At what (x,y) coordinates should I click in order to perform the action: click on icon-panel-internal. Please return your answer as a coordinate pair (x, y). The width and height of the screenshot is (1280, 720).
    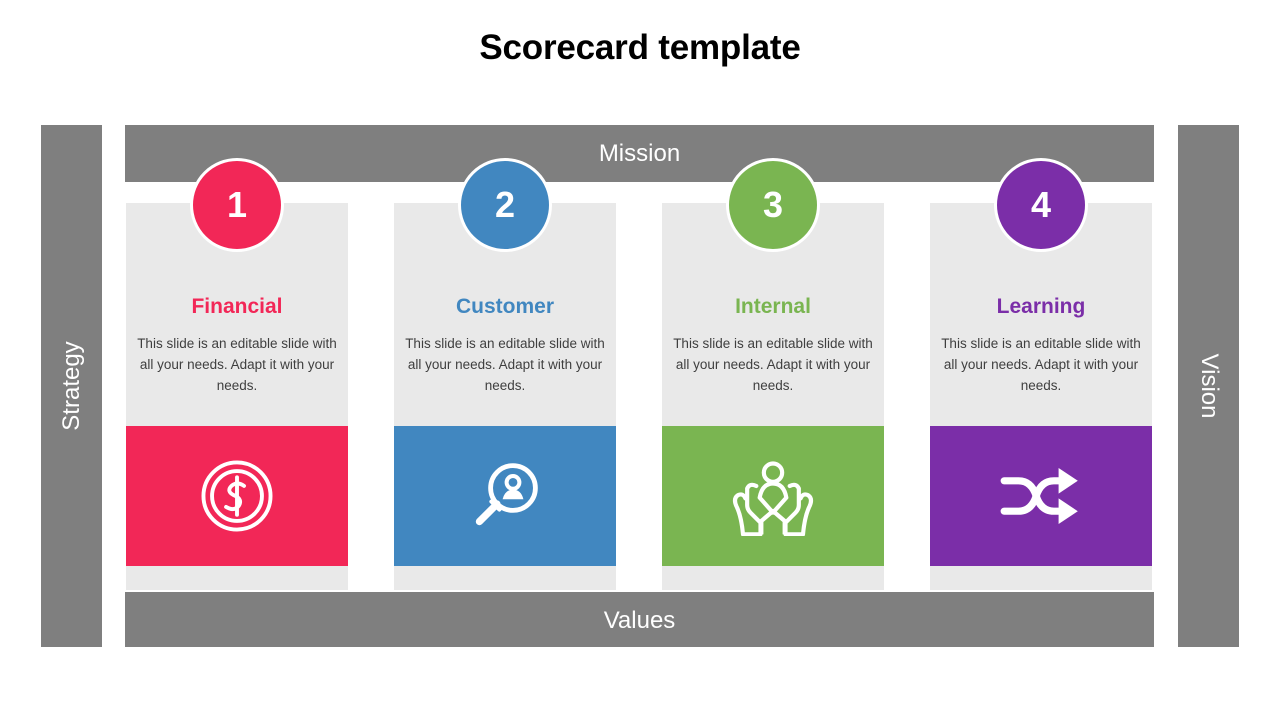
    Looking at the image, I should click on (773, 496).